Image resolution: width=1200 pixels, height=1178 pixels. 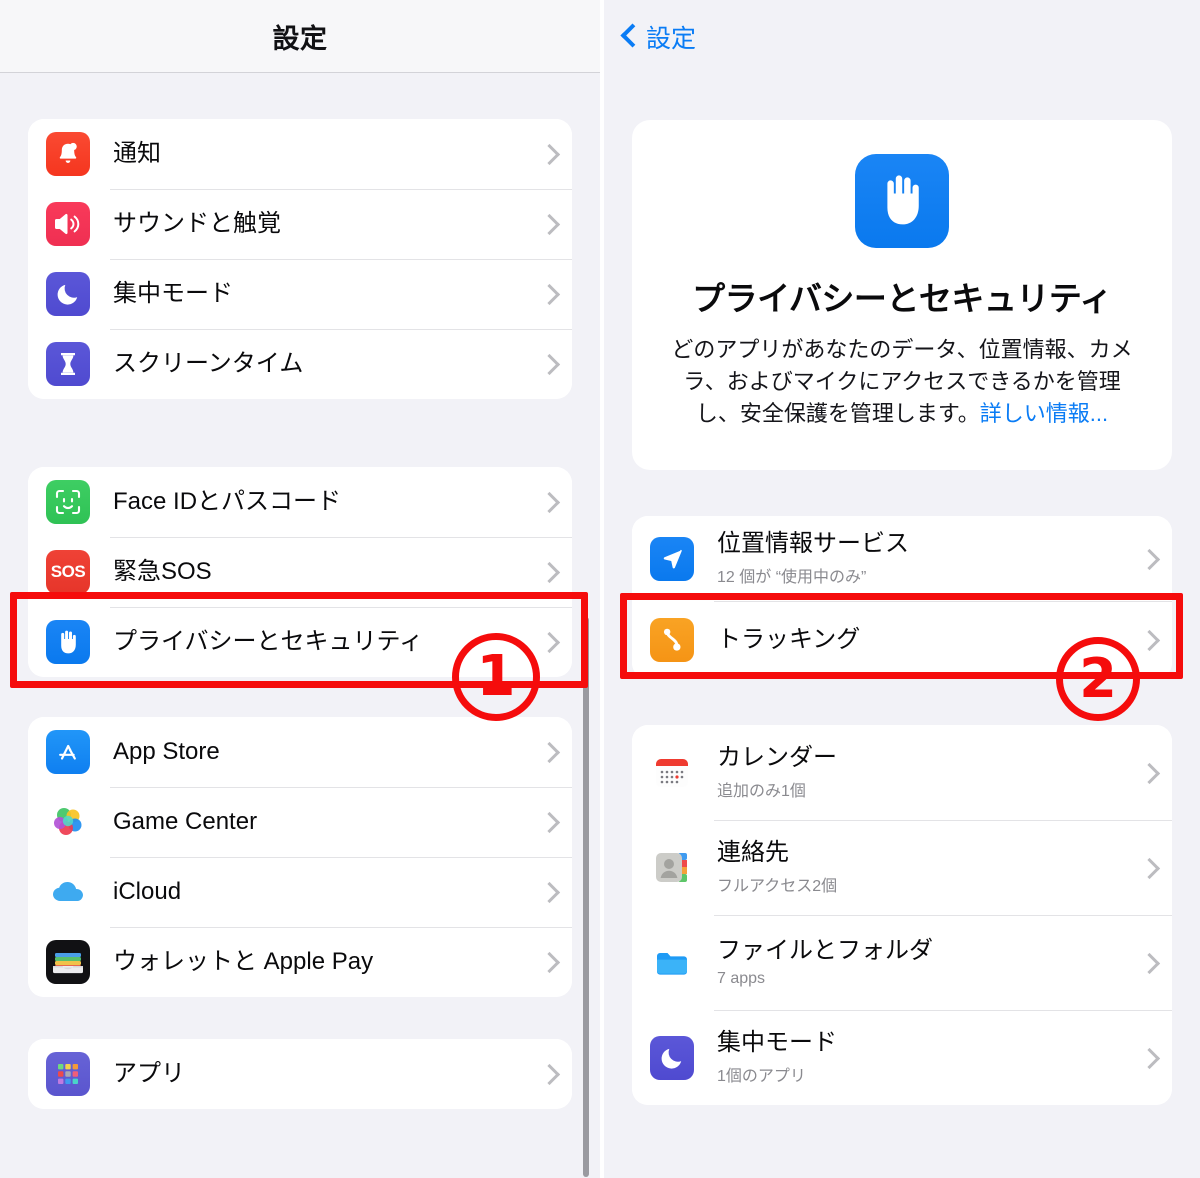 I want to click on row-body: 集中モード 1個のアプリ, so click(x=924, y=1057).